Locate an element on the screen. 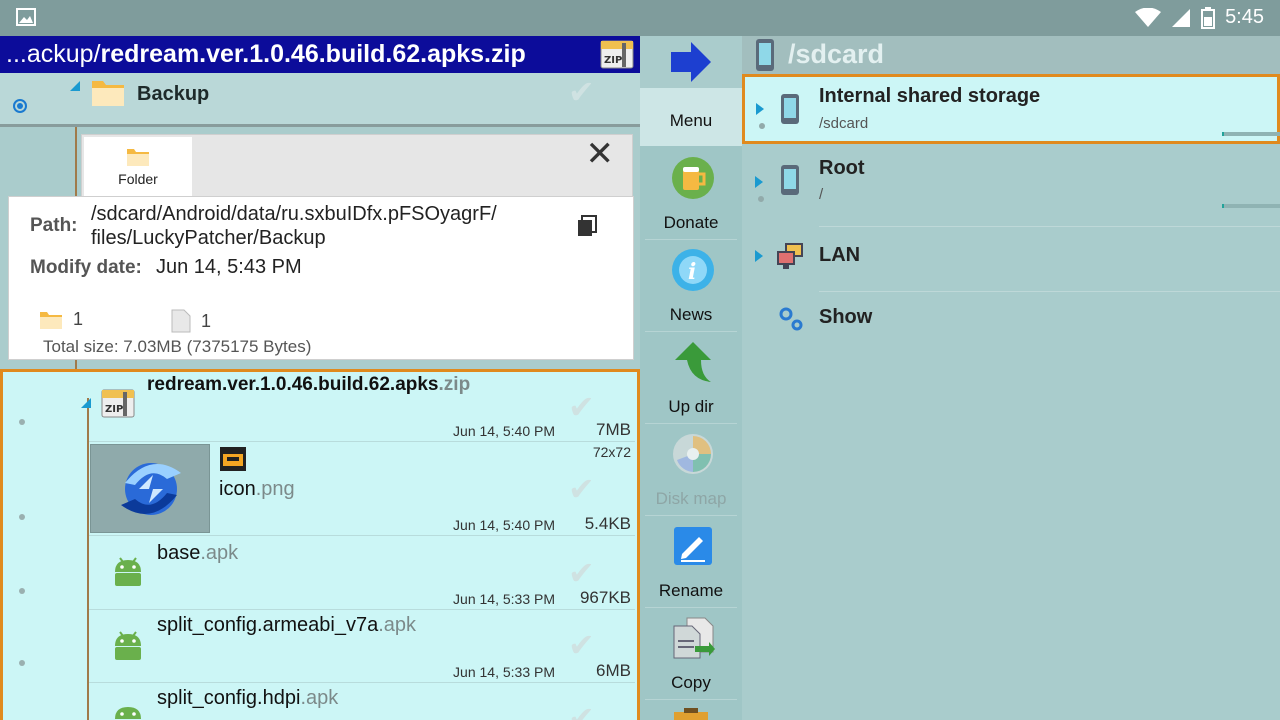 This screenshot has width=1280, height=720. file-size: 7MB is located at coordinates (613, 429).